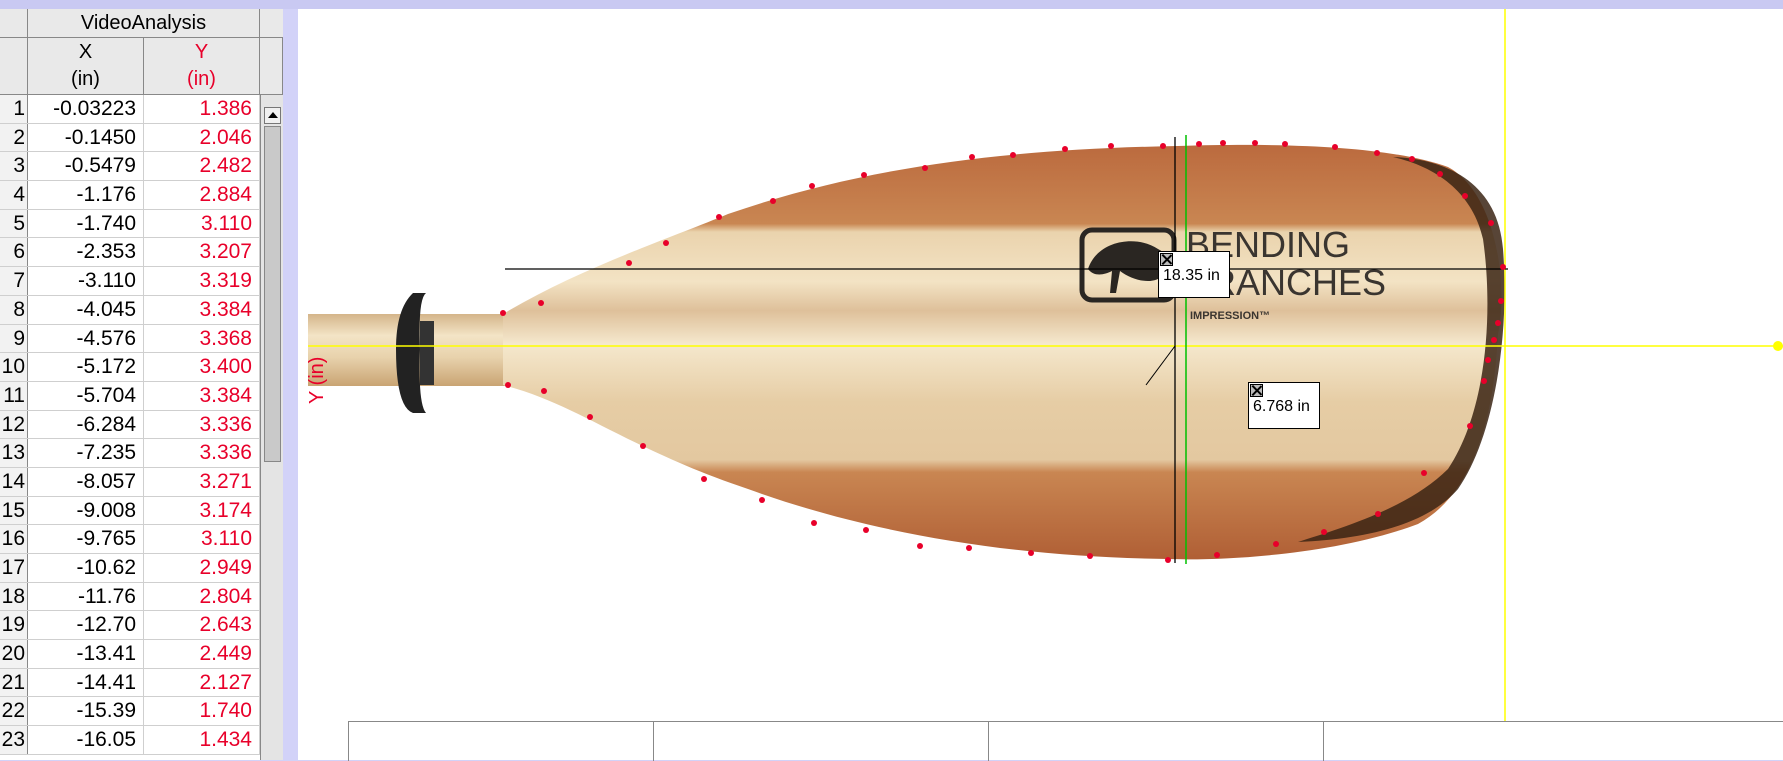 Image resolution: width=1783 pixels, height=761 pixels. What do you see at coordinates (272, 115) in the screenshot?
I see `scroll-up-arrow-icon` at bounding box center [272, 115].